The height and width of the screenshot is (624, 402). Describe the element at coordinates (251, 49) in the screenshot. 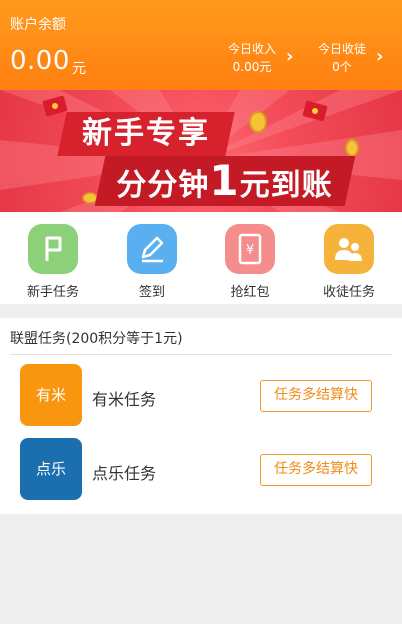

I see `today-income-label: 今日收入` at that location.